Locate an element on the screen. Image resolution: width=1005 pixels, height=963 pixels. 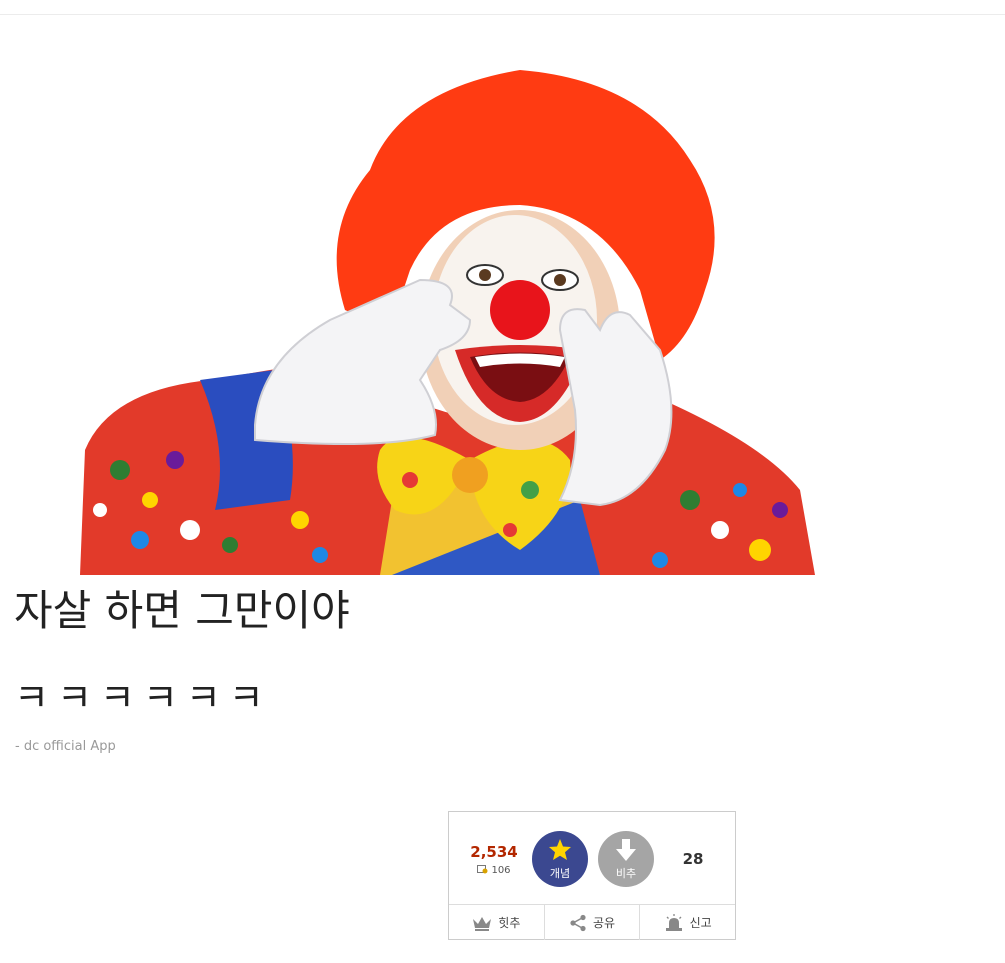
fix-count-row: 106 is located at coordinates (494, 871).